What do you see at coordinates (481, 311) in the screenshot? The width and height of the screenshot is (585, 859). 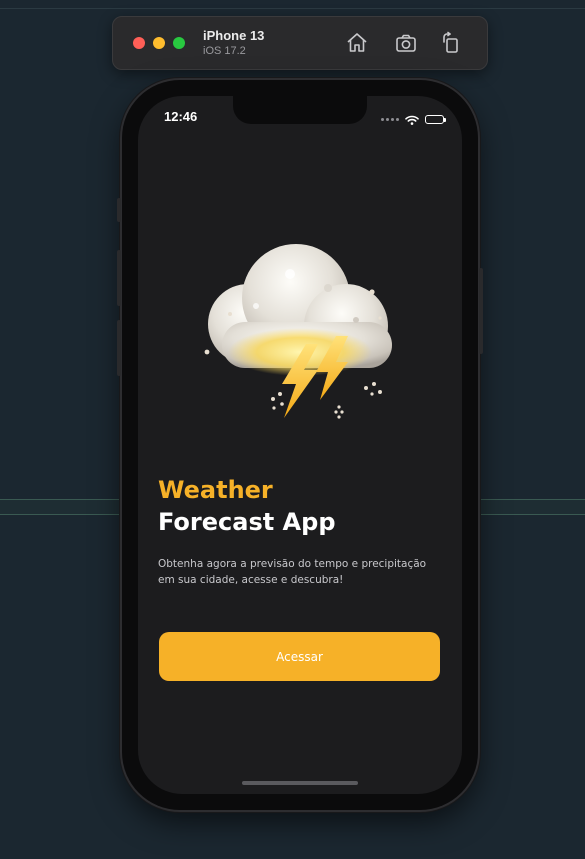 I see `power-button` at bounding box center [481, 311].